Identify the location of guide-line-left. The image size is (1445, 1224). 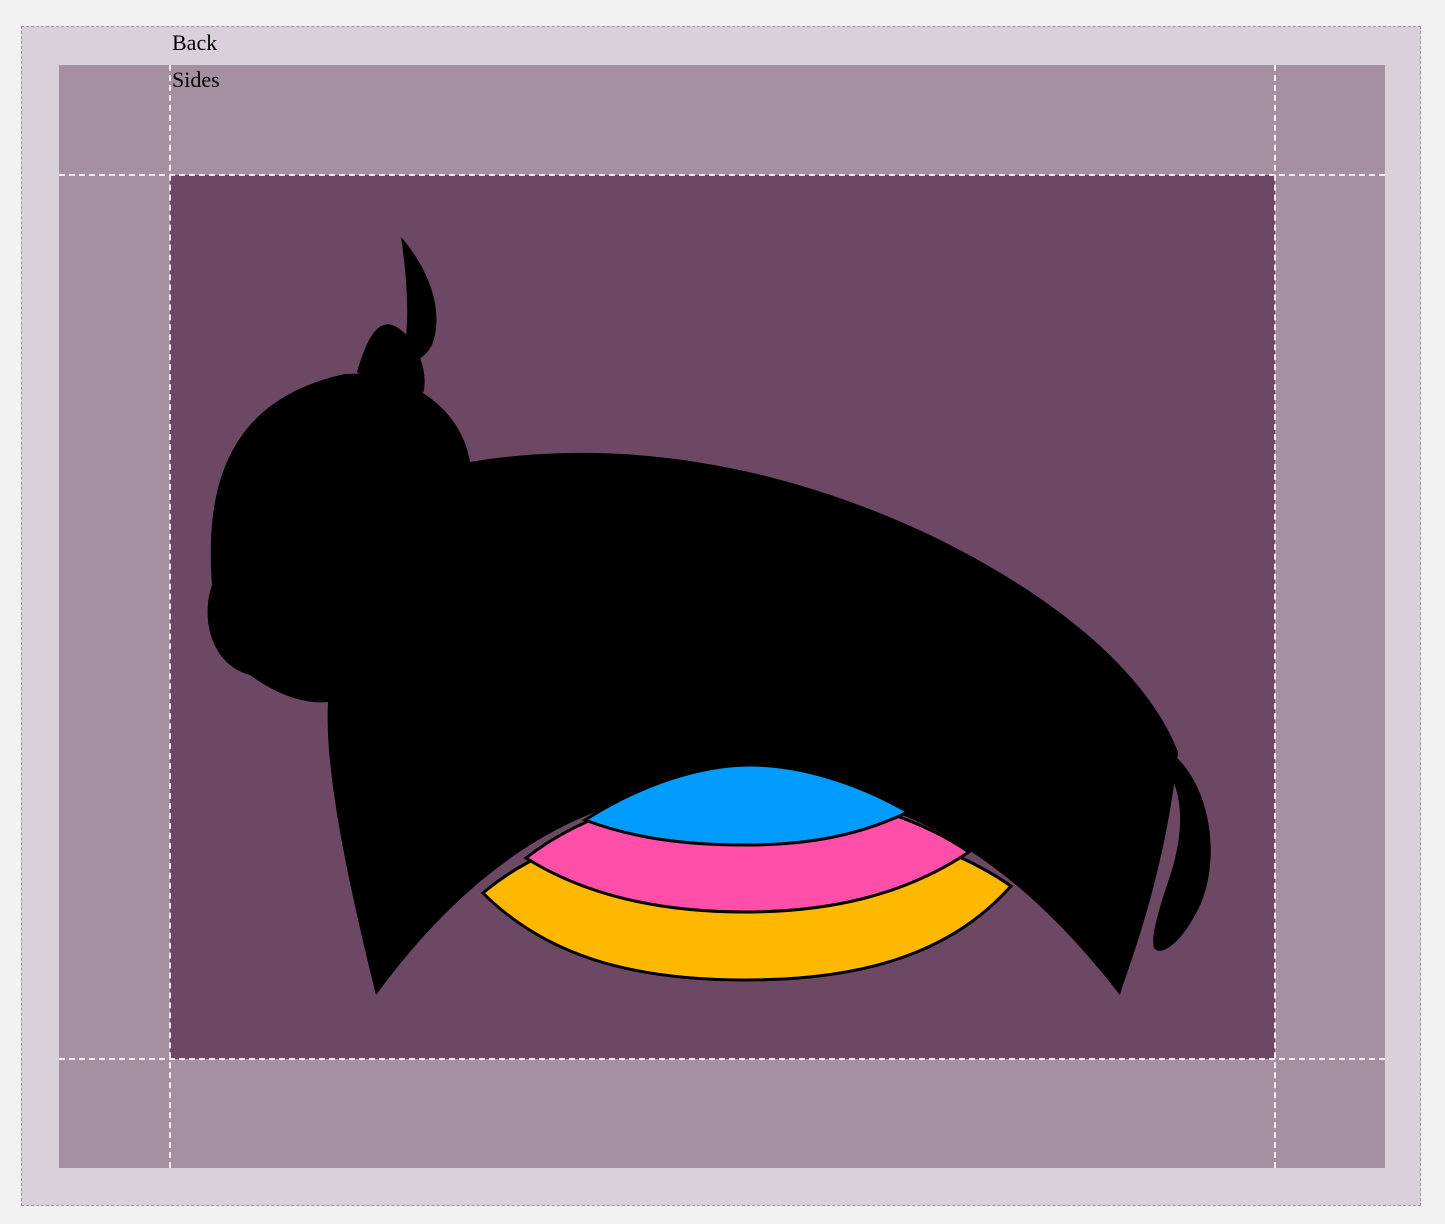
(170, 616).